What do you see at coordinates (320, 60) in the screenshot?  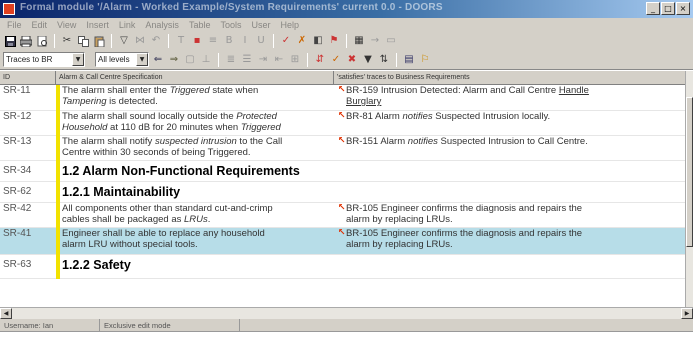 I see `show-links-icon: ⇵` at bounding box center [320, 60].